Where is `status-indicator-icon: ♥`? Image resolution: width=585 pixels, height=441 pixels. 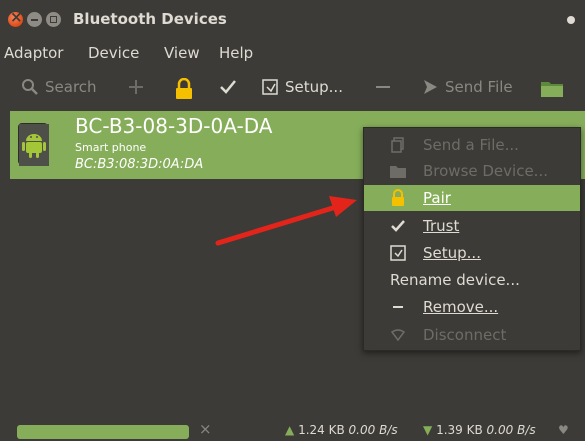
status-indicator-icon: ♥ is located at coordinates (563, 430).